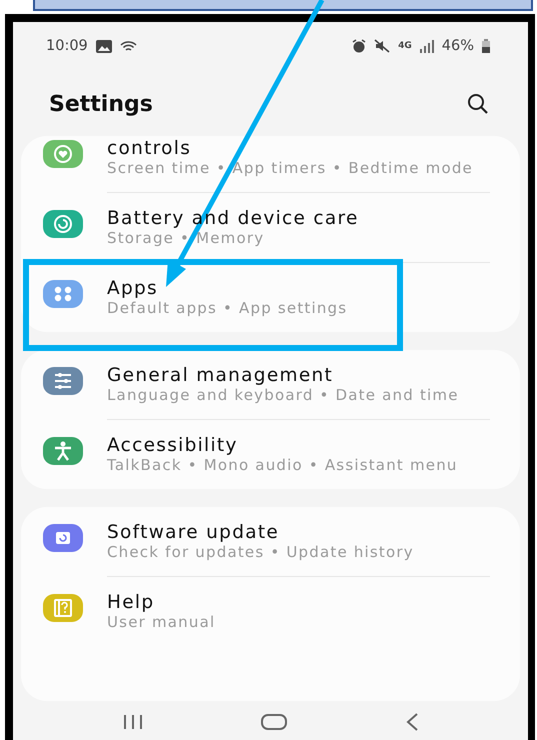  Describe the element at coordinates (104, 46) in the screenshot. I see `image-icon` at that location.